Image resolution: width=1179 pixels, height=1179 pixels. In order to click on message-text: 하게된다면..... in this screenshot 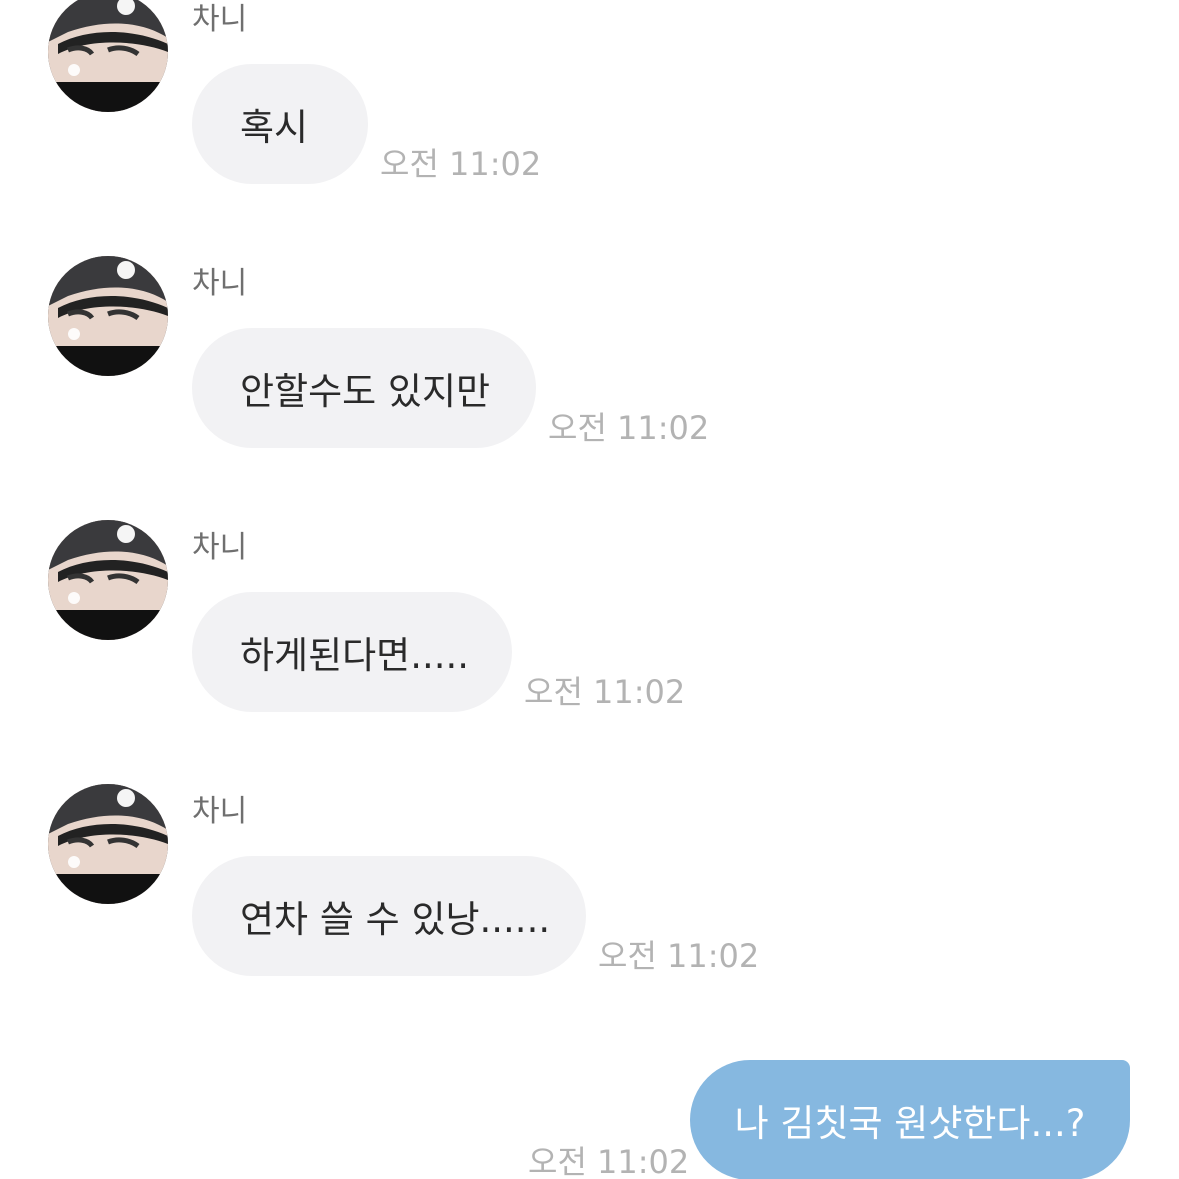, I will do `click(355, 655)`.